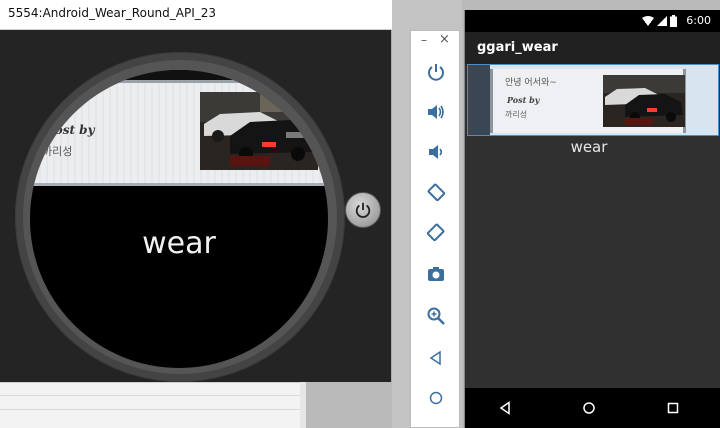  What do you see at coordinates (673, 21) in the screenshot?
I see `battery-icon` at bounding box center [673, 21].